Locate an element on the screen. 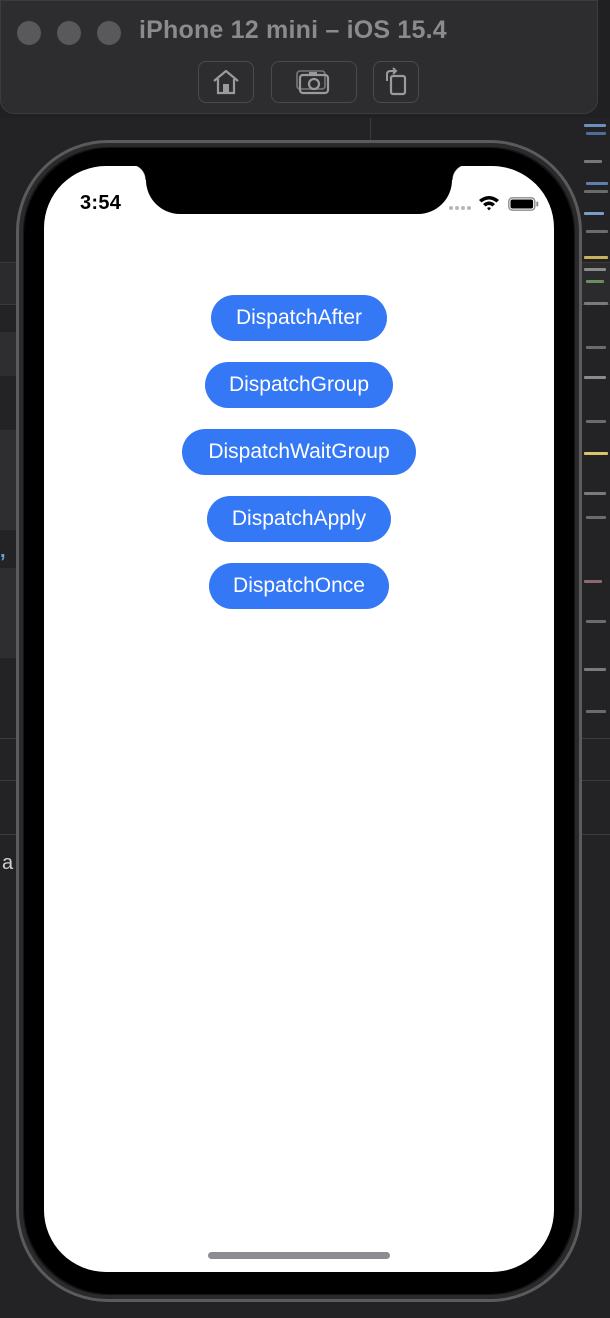  rotate-icon is located at coordinates (396, 81).